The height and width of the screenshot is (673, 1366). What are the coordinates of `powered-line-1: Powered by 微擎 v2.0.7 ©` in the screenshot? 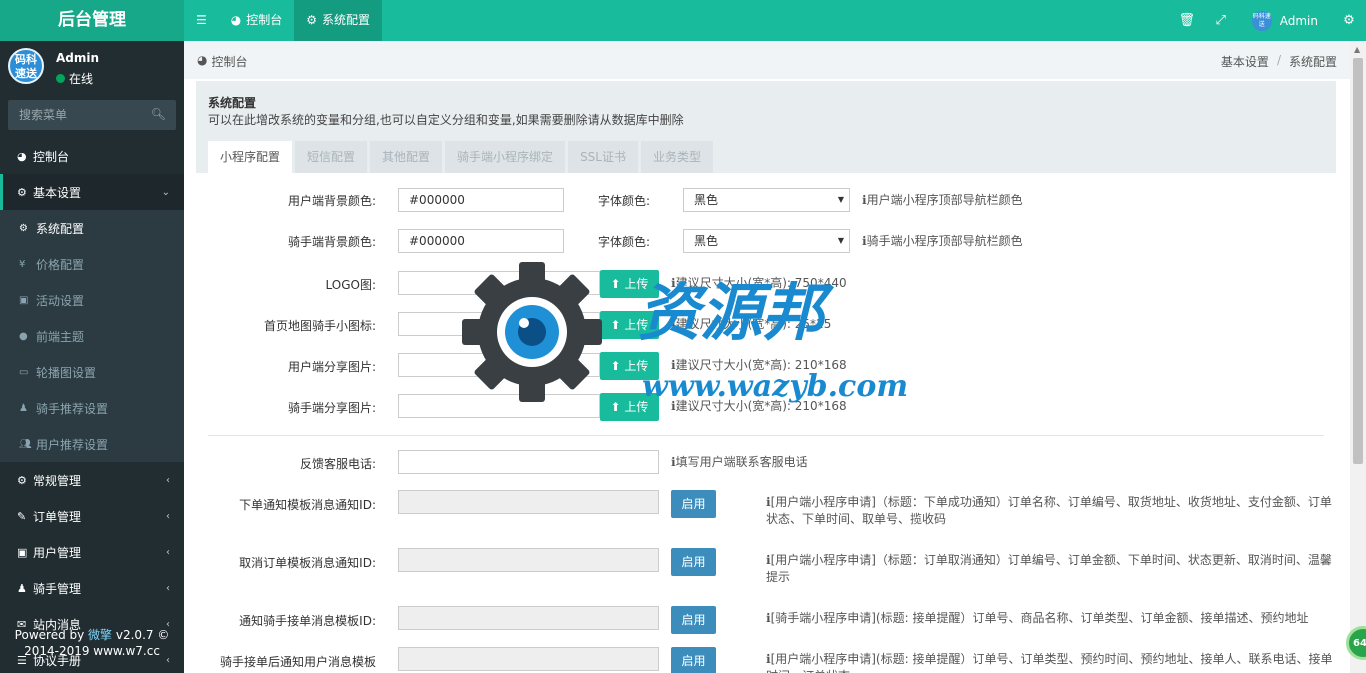 It's located at (92, 635).